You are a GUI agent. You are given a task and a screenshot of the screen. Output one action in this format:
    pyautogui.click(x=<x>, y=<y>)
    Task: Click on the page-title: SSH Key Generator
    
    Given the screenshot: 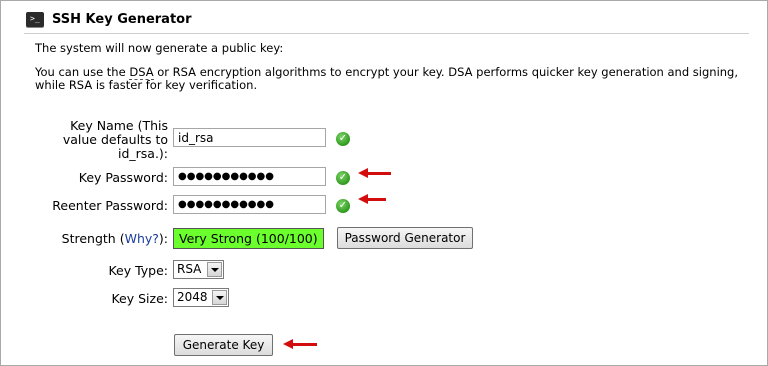 What is the action you would take?
    pyautogui.click(x=122, y=19)
    